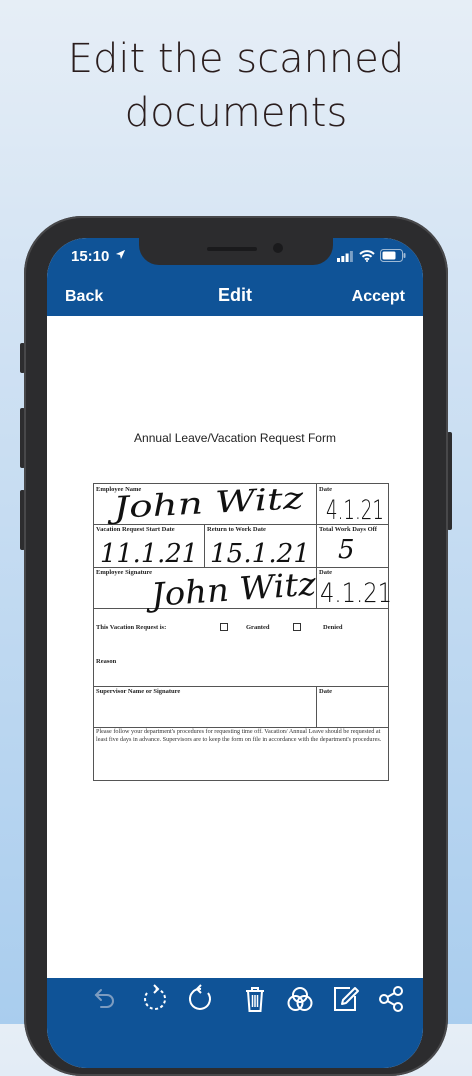 The width and height of the screenshot is (472, 1076). Describe the element at coordinates (119, 489) in the screenshot. I see `label-employee-name: Employee Name` at that location.